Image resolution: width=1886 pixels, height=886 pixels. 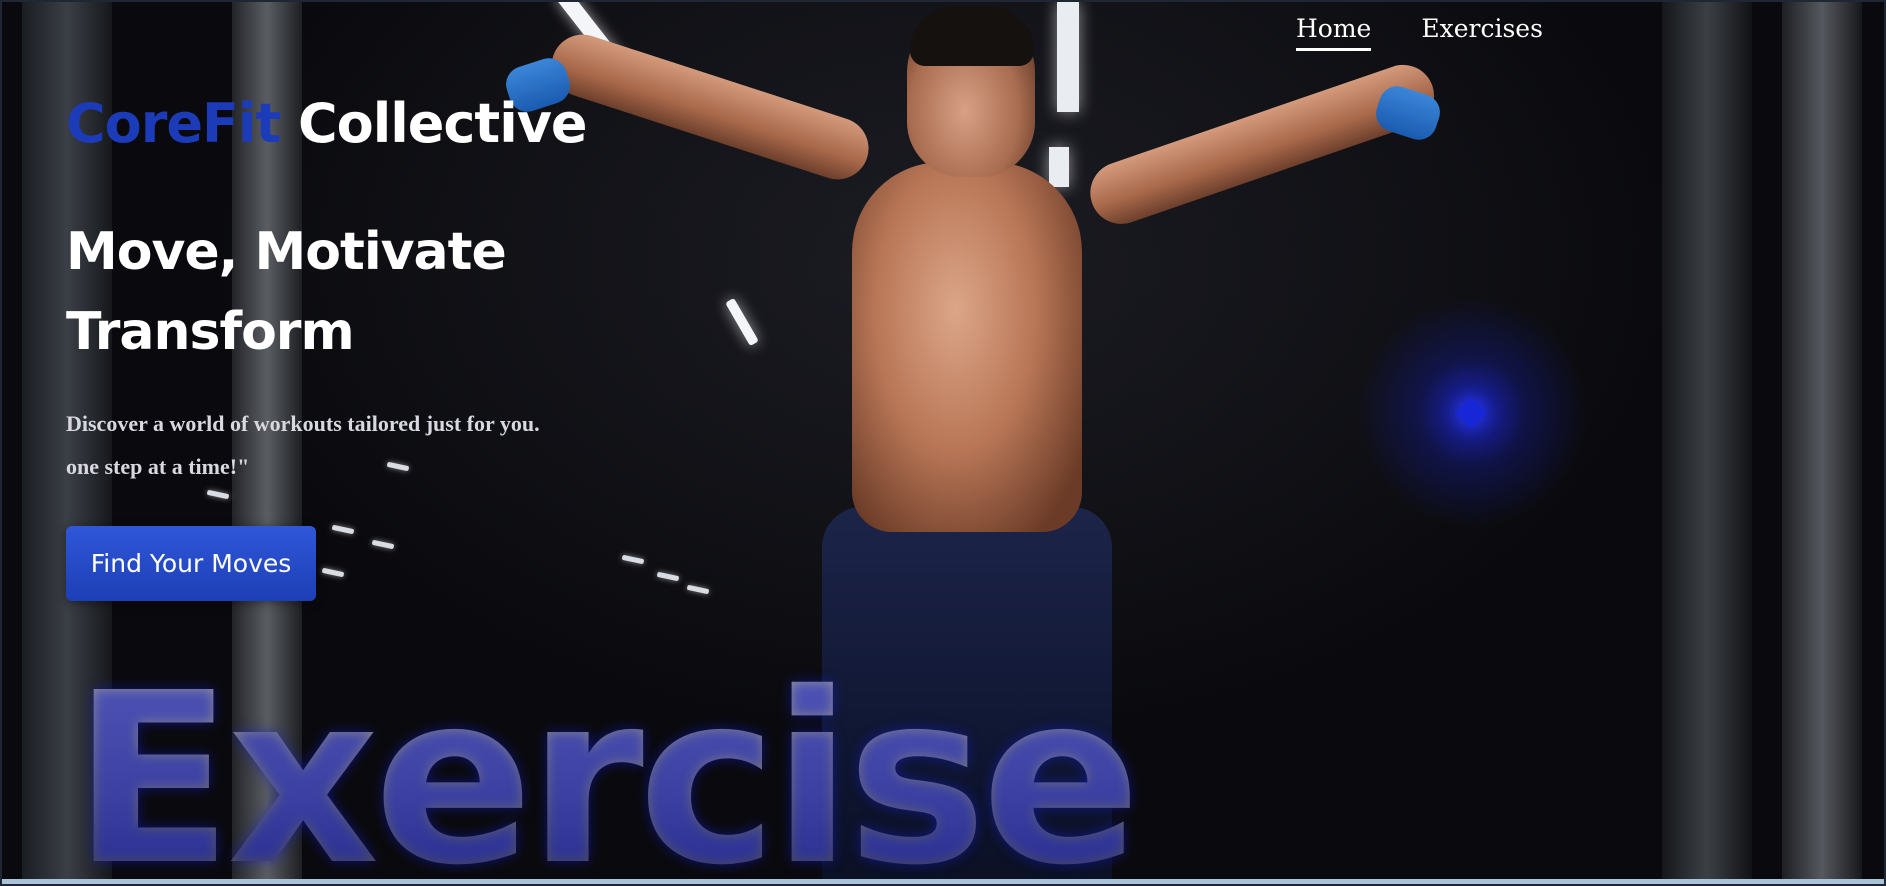 What do you see at coordinates (286, 252) in the screenshot?
I see `headline-line-1: Move, Motivate` at bounding box center [286, 252].